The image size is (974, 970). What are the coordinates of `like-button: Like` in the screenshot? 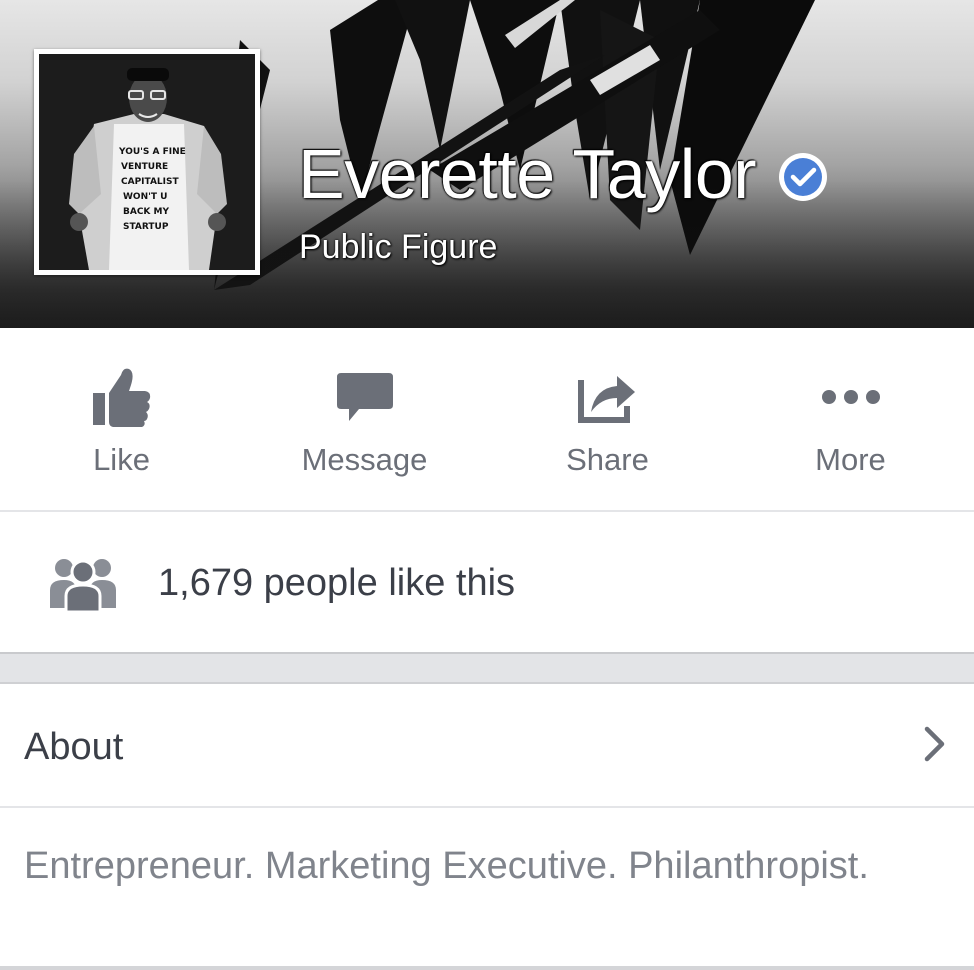 It's located at (121, 419).